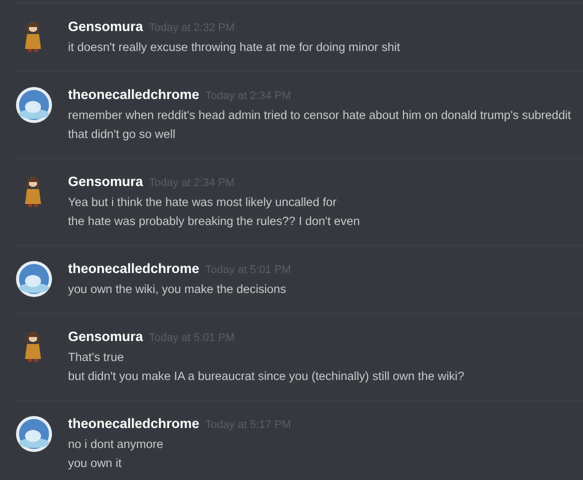  I want to click on message-text: you own the wiki, you make the decisions, so click(178, 289).